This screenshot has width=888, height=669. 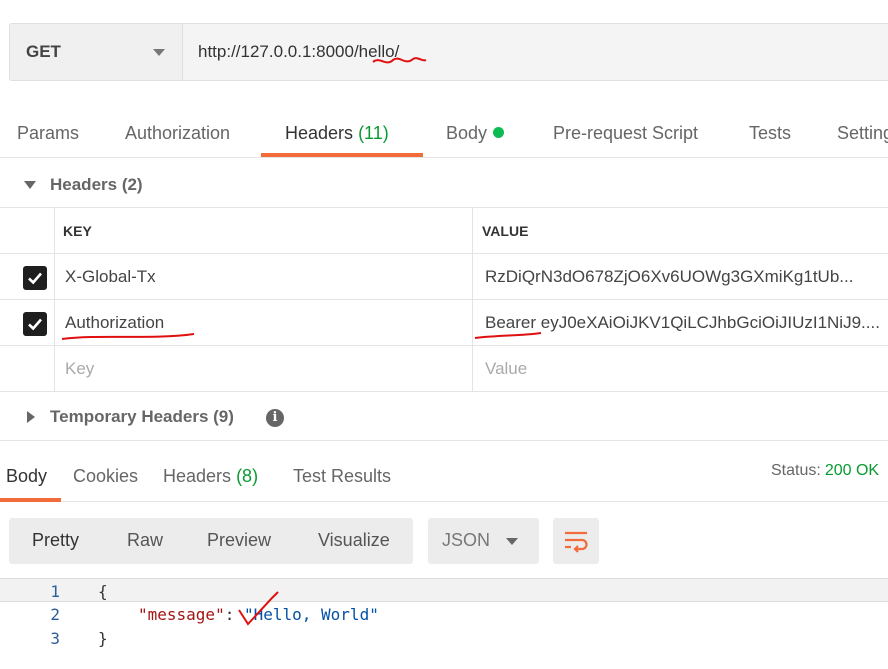 I want to click on tab-settings: Settings, so click(x=862, y=133).